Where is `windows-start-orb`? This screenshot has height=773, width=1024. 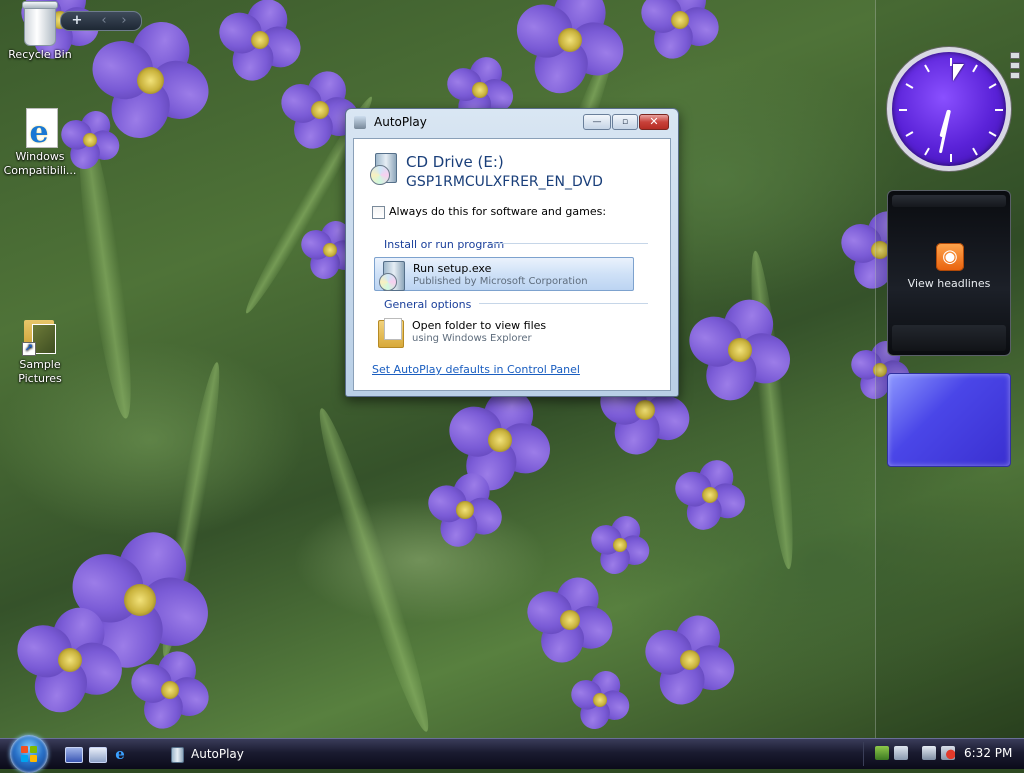 windows-start-orb is located at coordinates (29, 754).